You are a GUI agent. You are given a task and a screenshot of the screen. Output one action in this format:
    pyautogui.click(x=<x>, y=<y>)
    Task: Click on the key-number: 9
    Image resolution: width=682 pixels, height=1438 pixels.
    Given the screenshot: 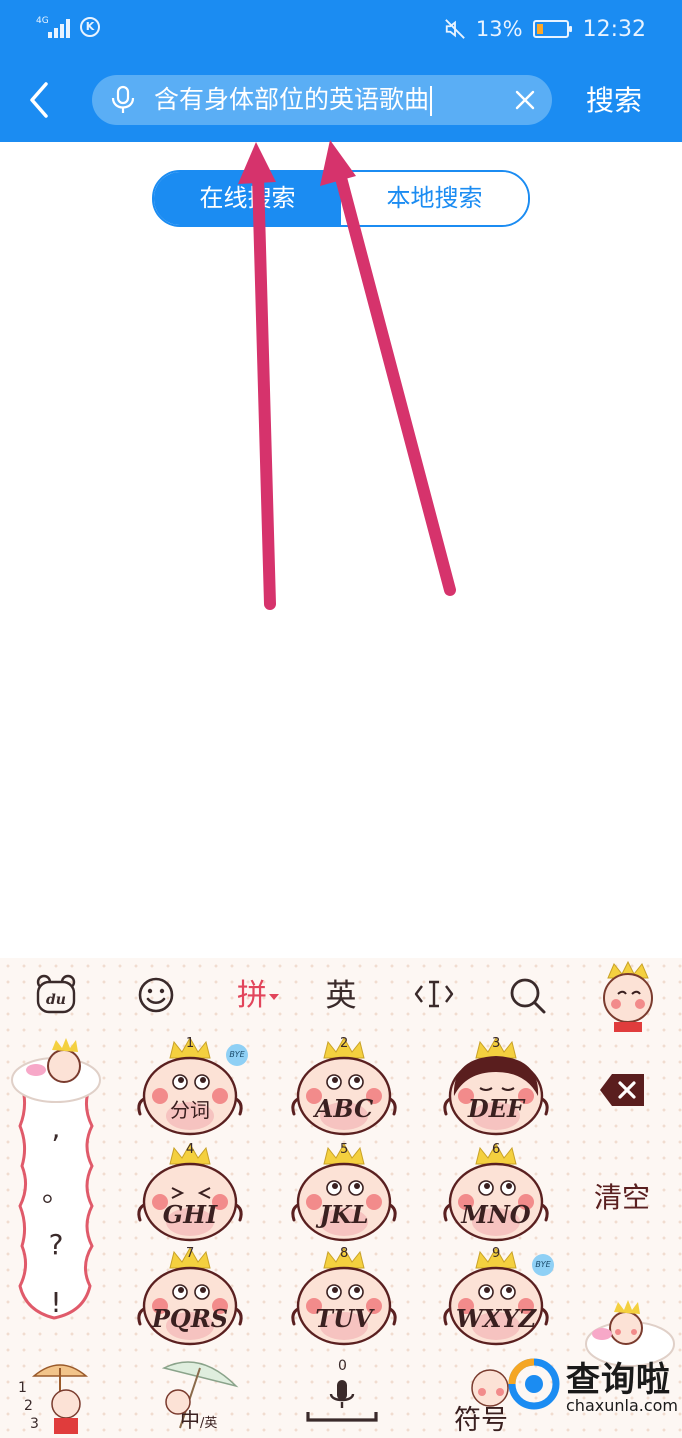 What is the action you would take?
    pyautogui.click(x=496, y=1253)
    